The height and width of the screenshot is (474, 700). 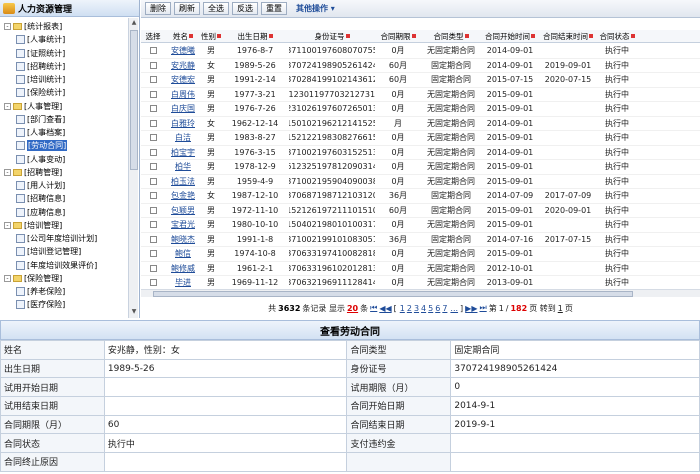 I want to click on employee-name-link: 柏玉法, so click(x=183, y=182).